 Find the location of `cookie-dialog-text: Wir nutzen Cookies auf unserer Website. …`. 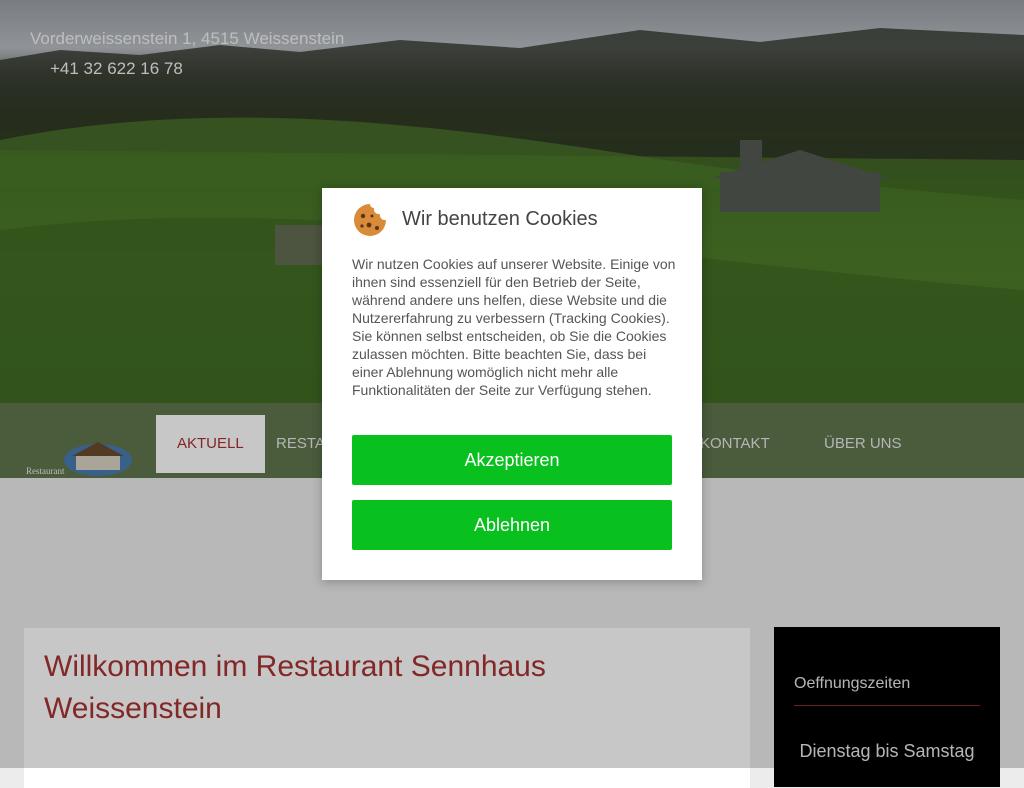

cookie-dialog-text: Wir nutzen Cookies auf unserer Website. … is located at coordinates (514, 327).